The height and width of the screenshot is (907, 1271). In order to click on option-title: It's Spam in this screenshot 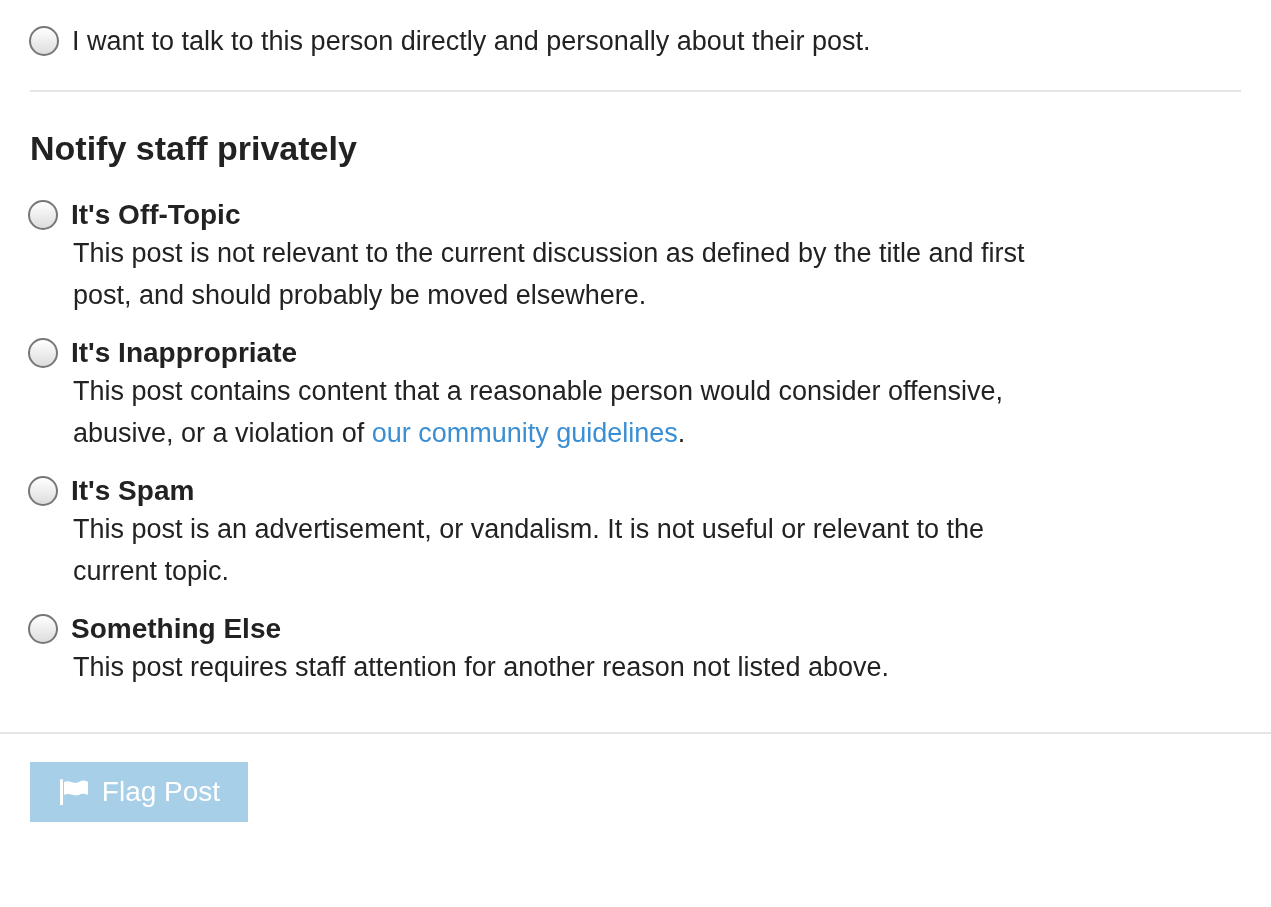, I will do `click(133, 491)`.